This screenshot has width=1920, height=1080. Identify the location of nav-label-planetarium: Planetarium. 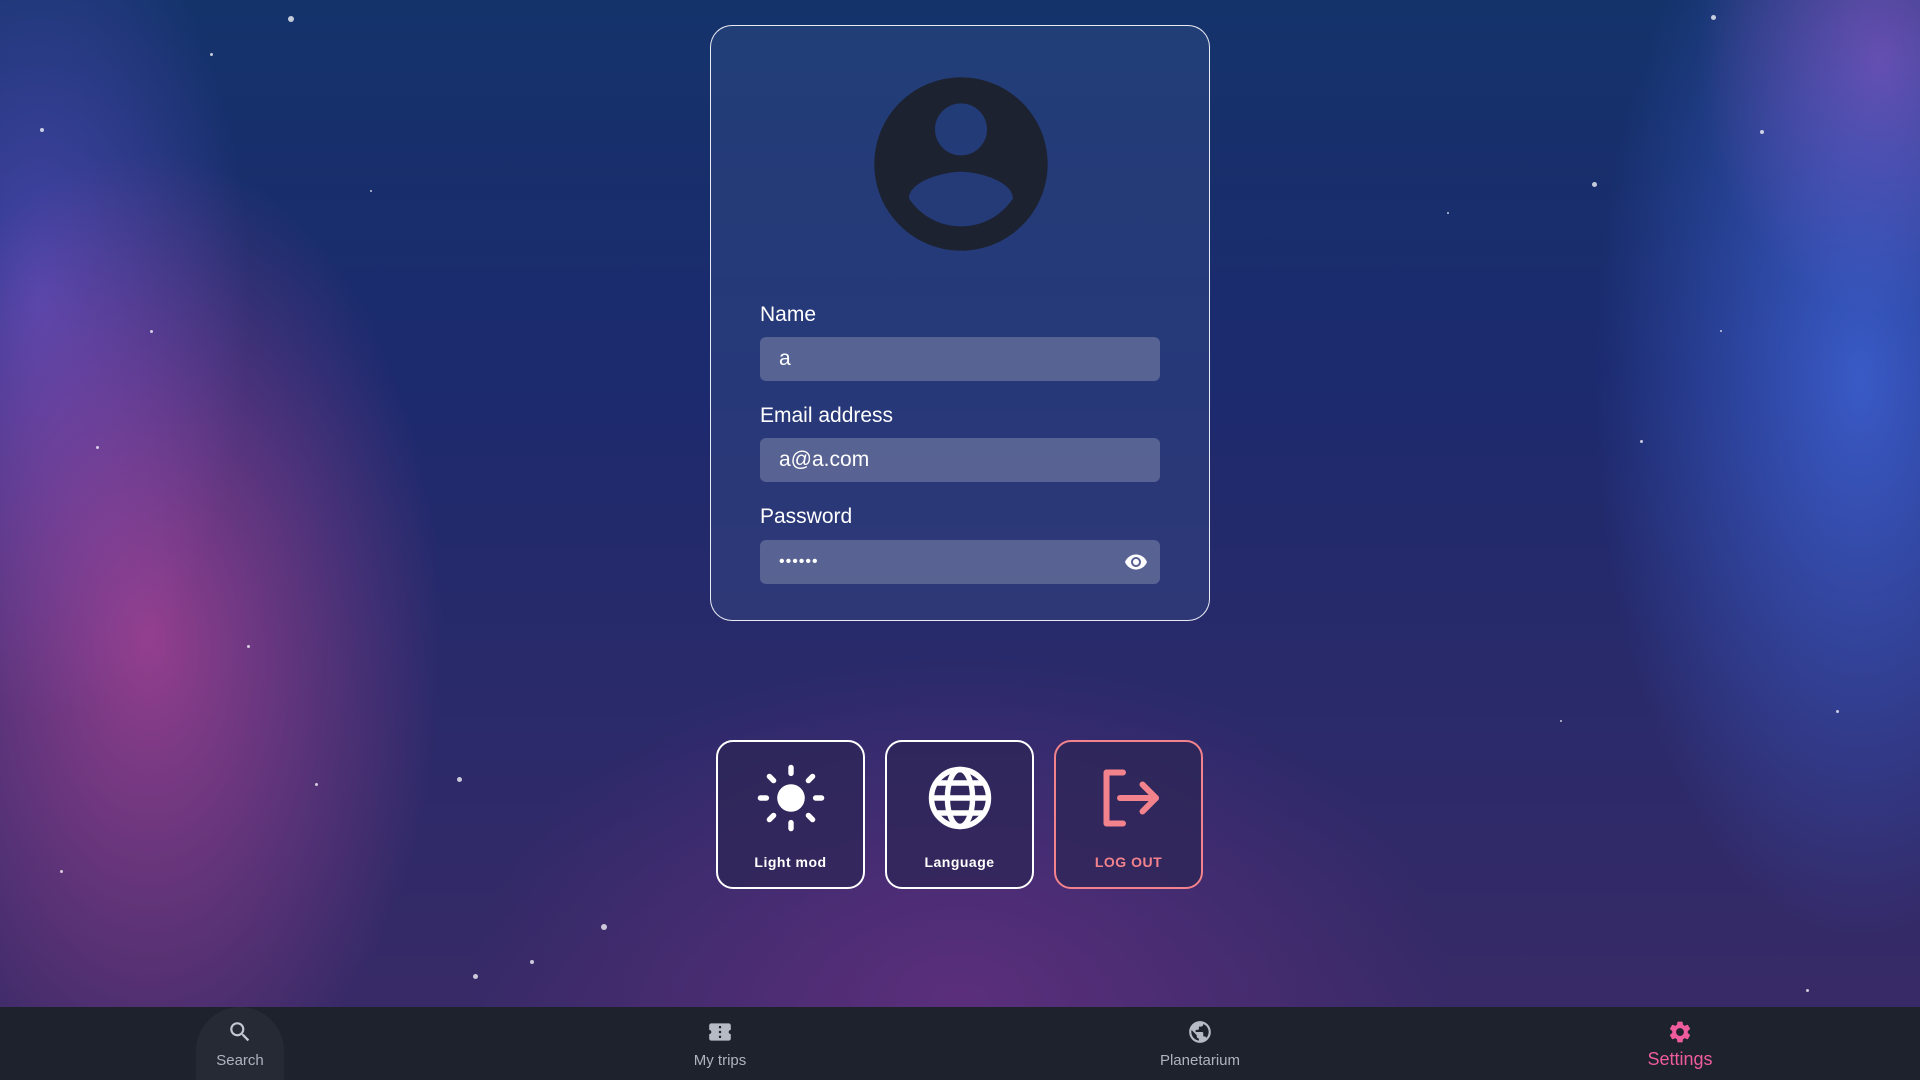
(1200, 1060).